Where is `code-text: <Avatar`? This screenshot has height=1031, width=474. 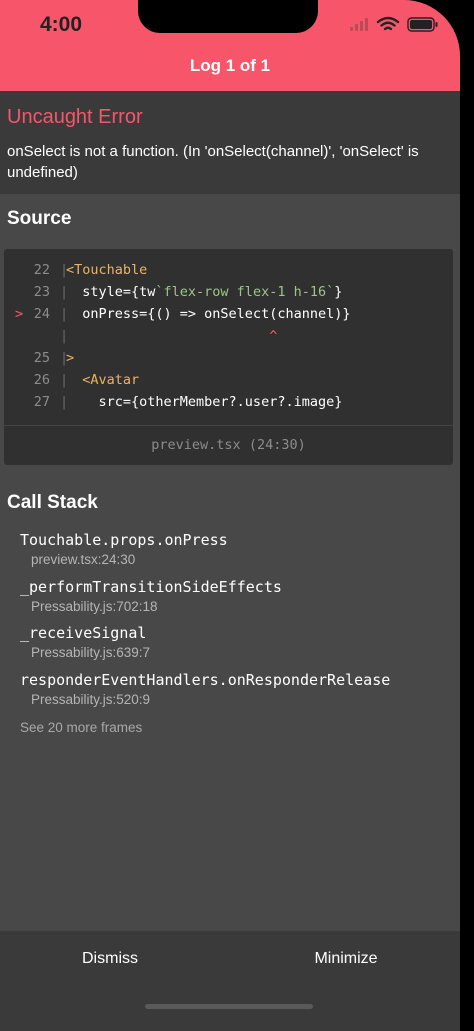
code-text: <Avatar is located at coordinates (102, 380).